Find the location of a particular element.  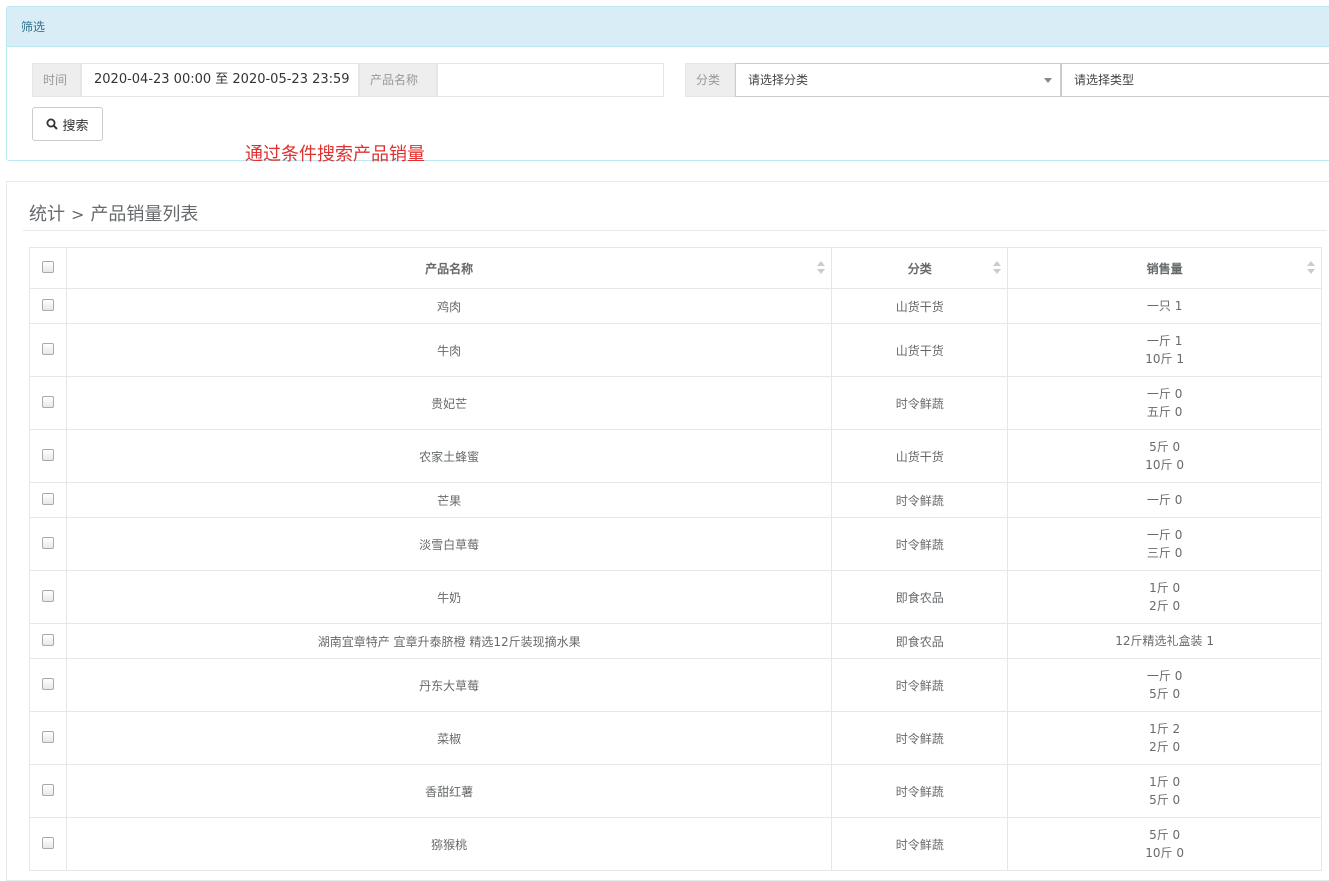

table-row: 香甜红薯 时令鲜蔬 1斤 0 5斤 0 is located at coordinates (675, 791).